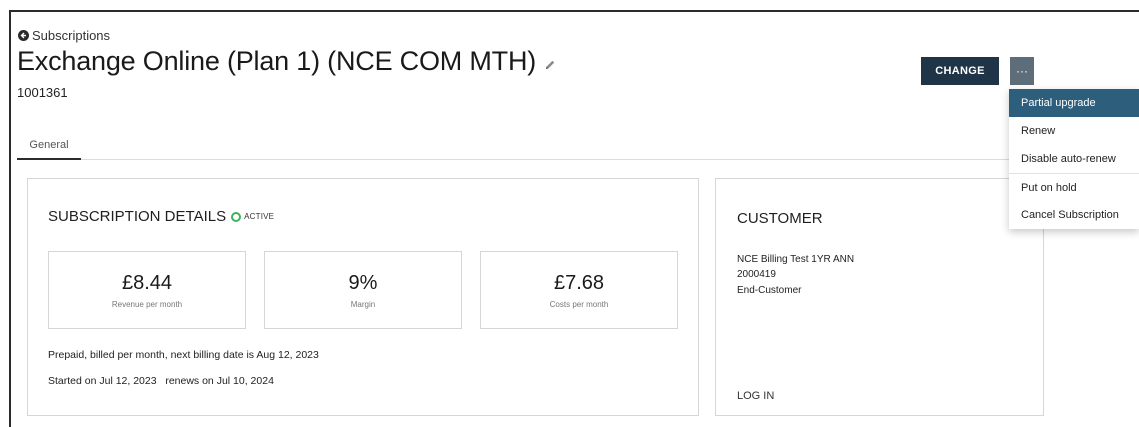 The image size is (1139, 427). Describe the element at coordinates (23, 35) in the screenshot. I see `circle-arrow-left-icon` at that location.